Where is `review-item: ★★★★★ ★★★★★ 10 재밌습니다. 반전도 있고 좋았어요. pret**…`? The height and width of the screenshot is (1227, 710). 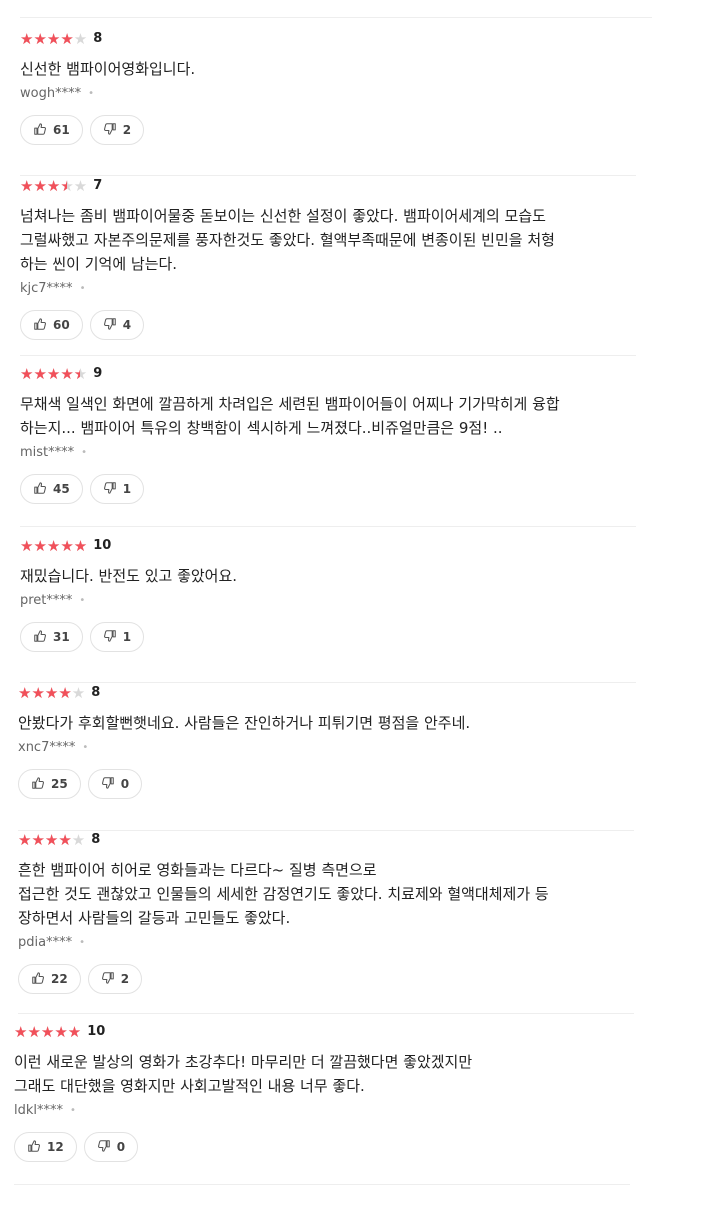 review-item: ★★★★★ ★★★★★ 10 재밌습니다. 반전도 있고 좋았어요. pret**… is located at coordinates (328, 609).